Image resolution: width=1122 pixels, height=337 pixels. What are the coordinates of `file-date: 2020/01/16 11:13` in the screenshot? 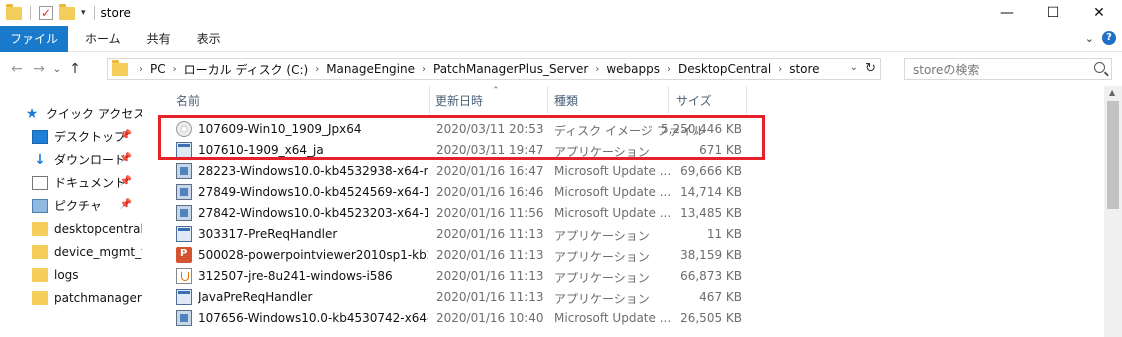 It's located at (490, 234).